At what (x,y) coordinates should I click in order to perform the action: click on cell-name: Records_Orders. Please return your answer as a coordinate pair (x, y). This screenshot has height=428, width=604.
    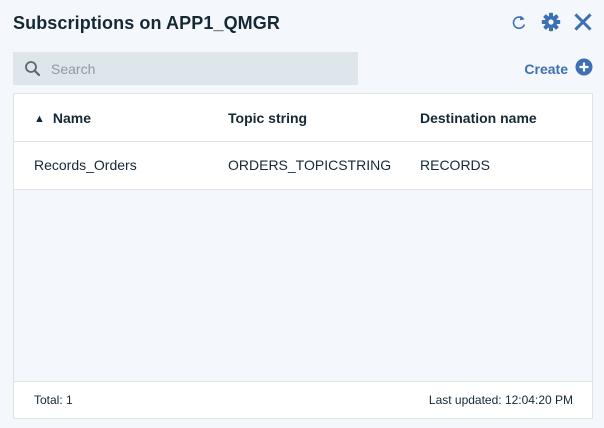
    Looking at the image, I should click on (85, 165).